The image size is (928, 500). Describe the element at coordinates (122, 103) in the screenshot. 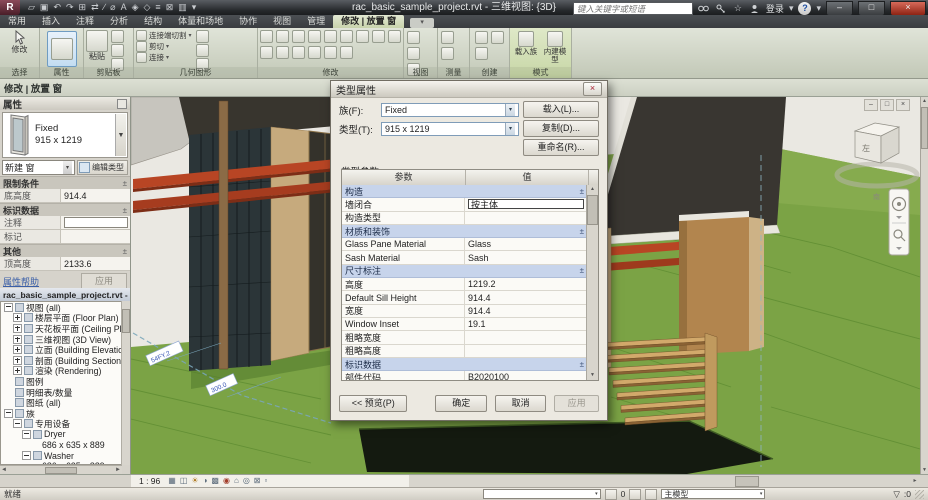

I see `properties-close-icon` at that location.